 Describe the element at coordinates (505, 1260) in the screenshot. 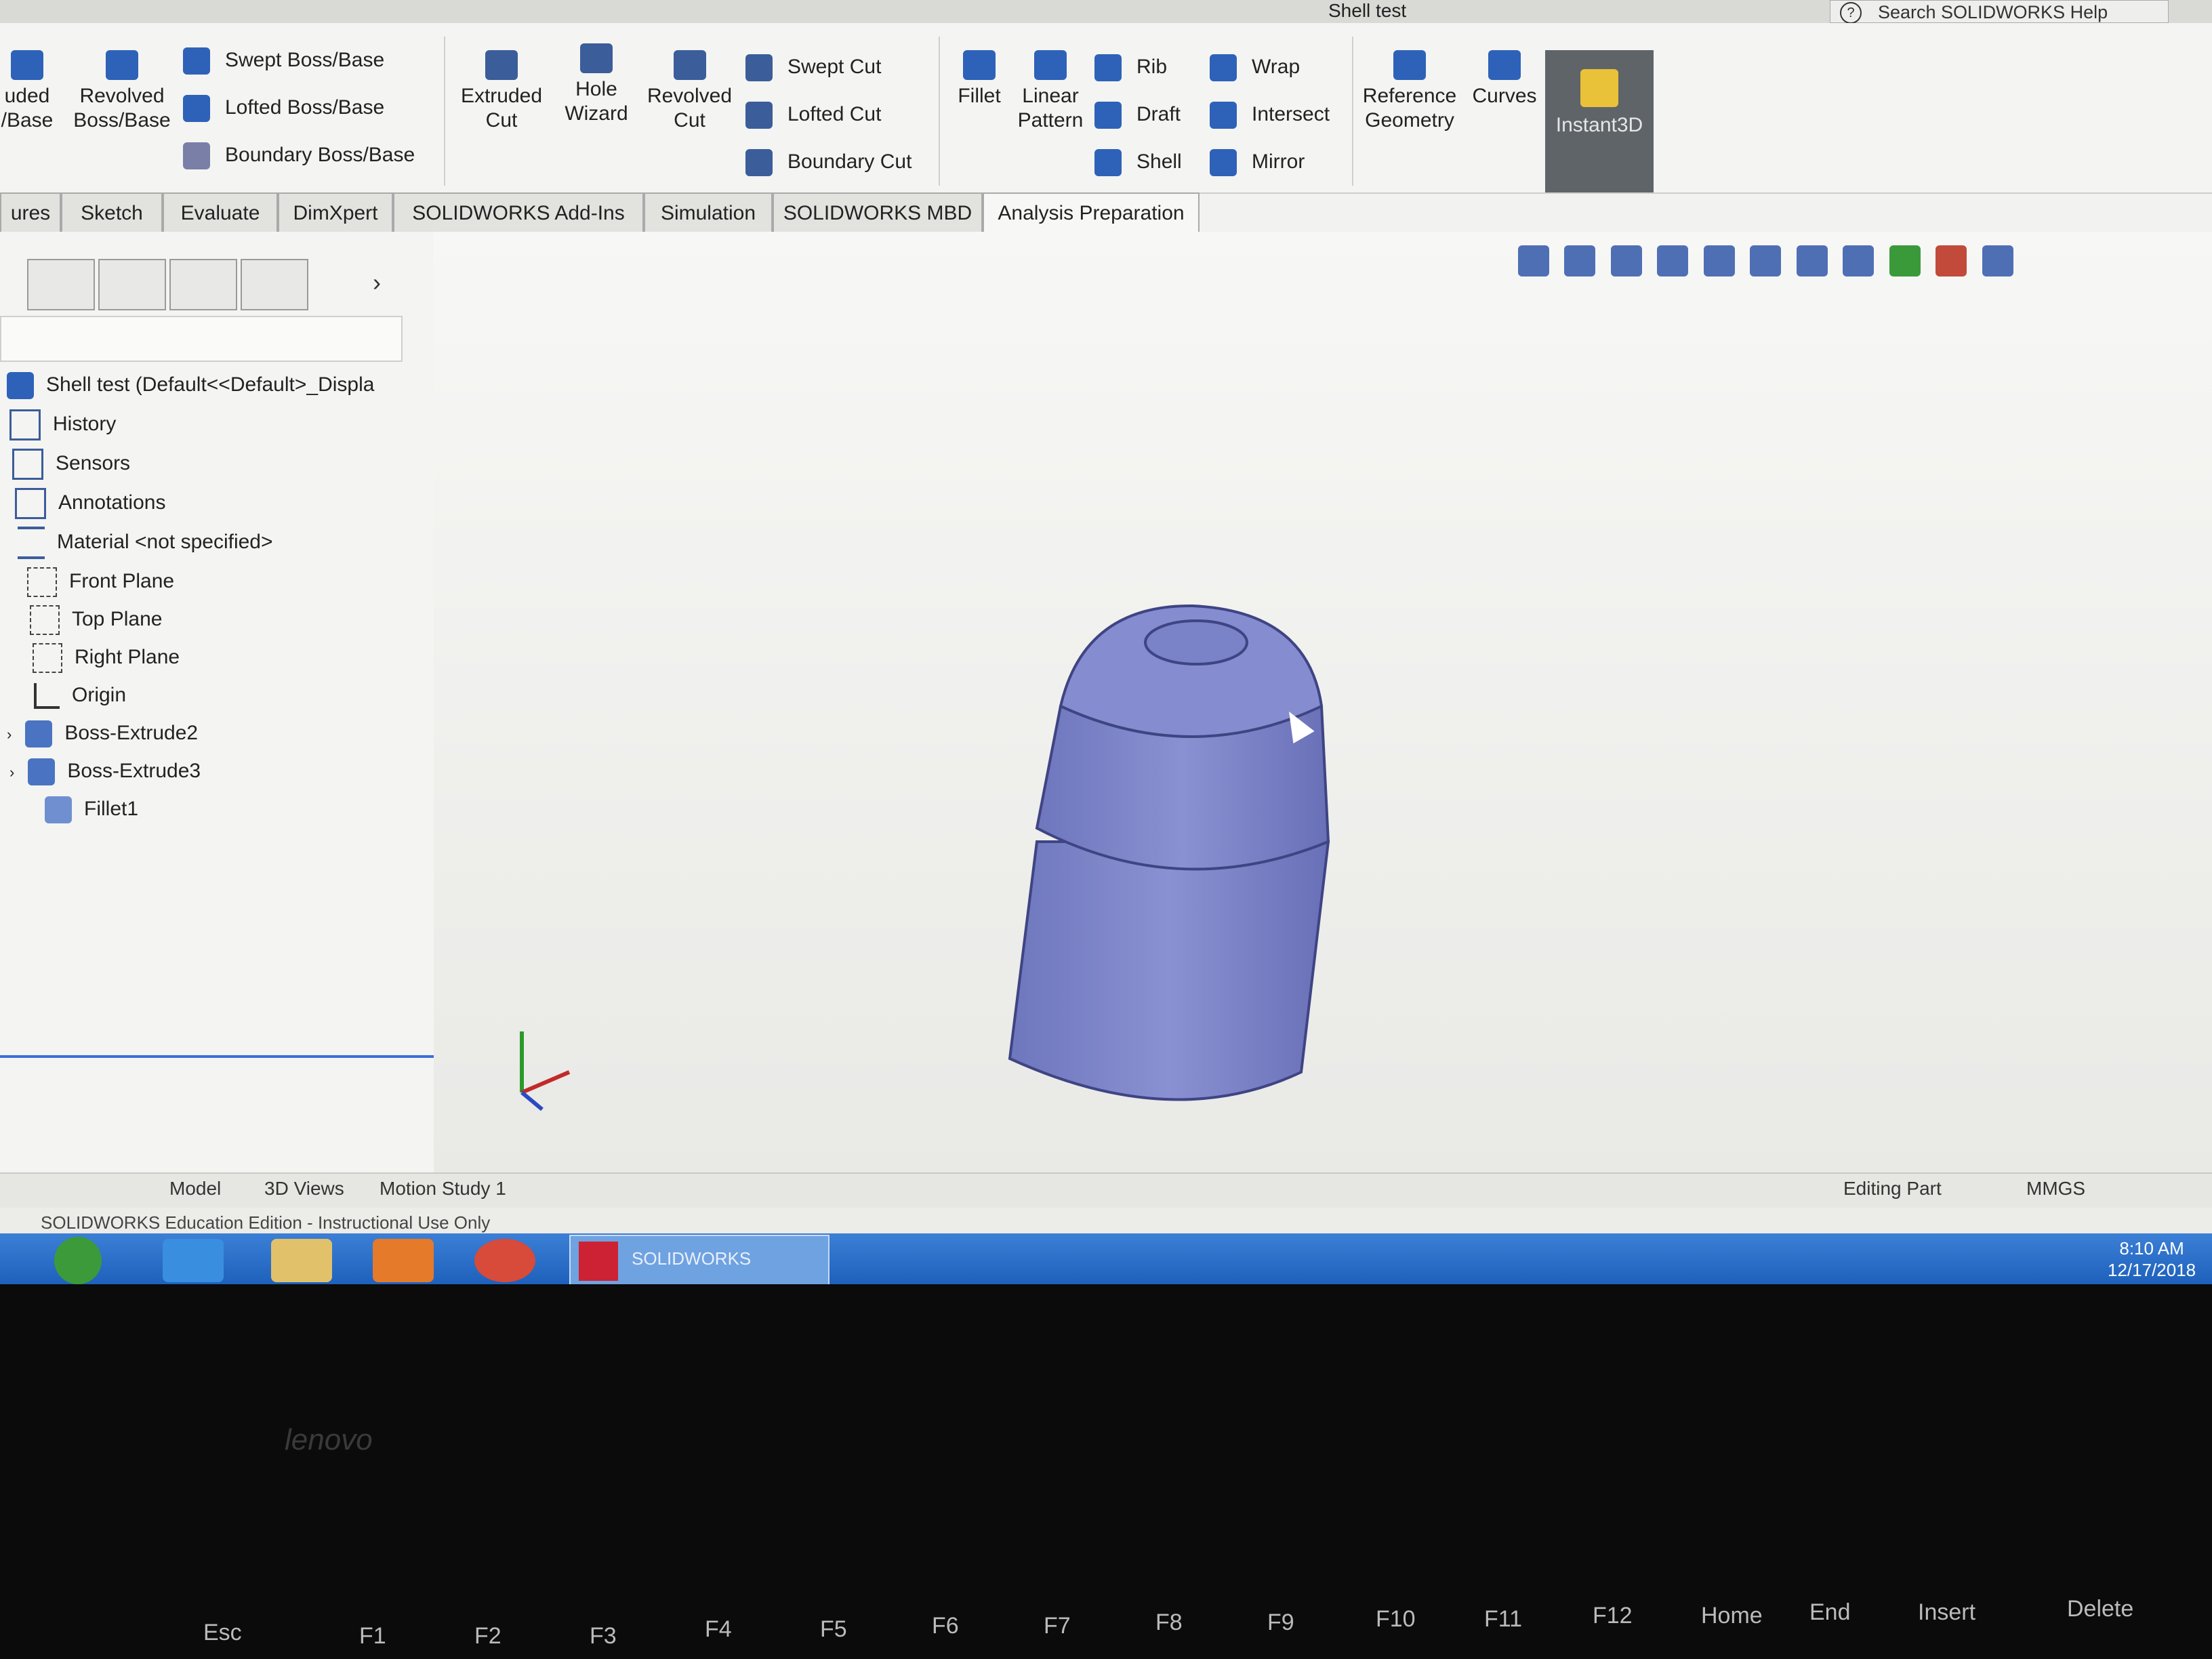

I see `chrome-icon` at that location.